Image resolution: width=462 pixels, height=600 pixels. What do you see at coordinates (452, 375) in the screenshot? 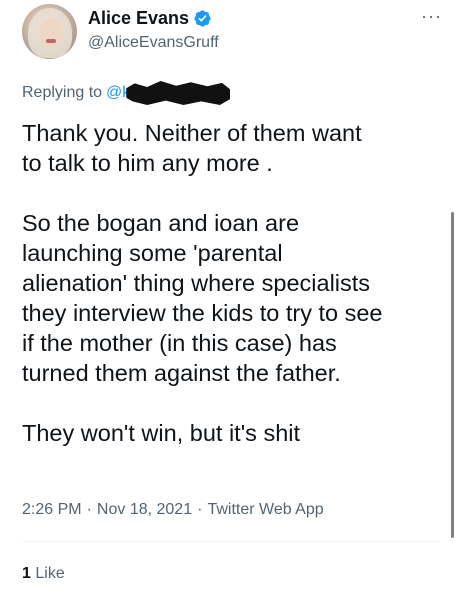
I see `scrollbar` at bounding box center [452, 375].